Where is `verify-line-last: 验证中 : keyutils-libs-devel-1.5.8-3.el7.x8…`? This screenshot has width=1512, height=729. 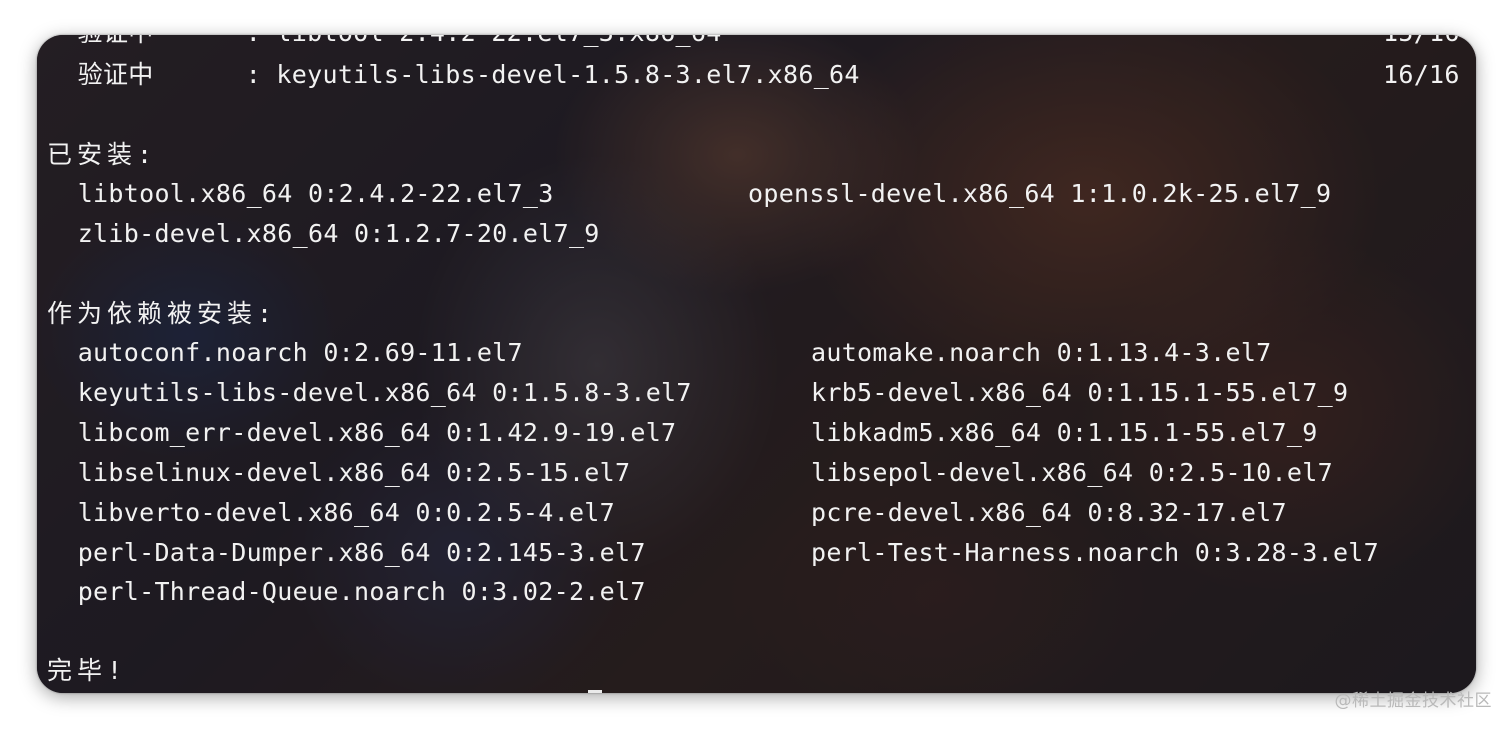 verify-line-last: 验证中 : keyutils-libs-devel-1.5.8-3.el7.x8… is located at coordinates (453, 74).